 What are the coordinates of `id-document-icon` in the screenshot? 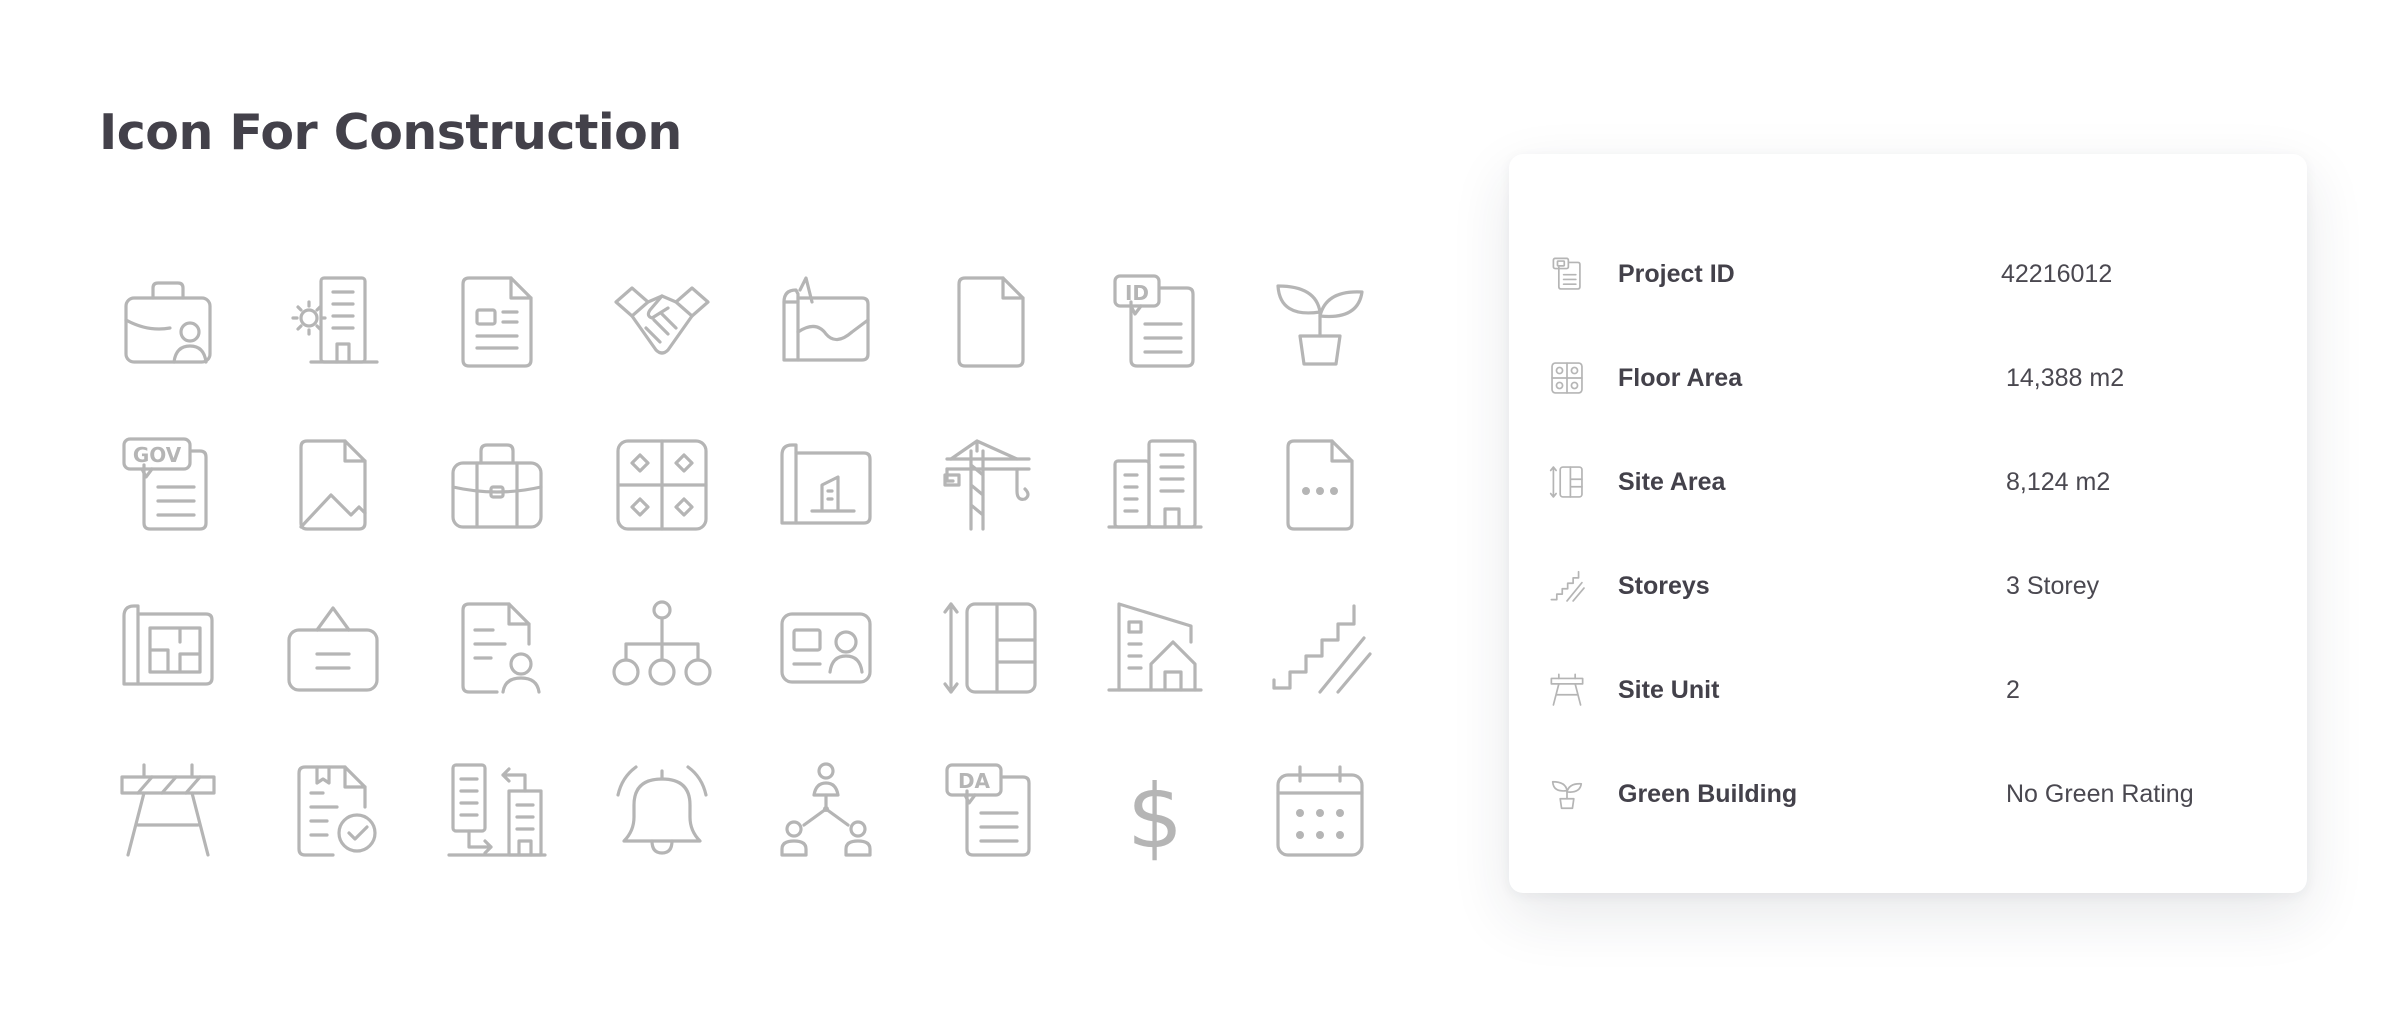 It's located at (1567, 274).